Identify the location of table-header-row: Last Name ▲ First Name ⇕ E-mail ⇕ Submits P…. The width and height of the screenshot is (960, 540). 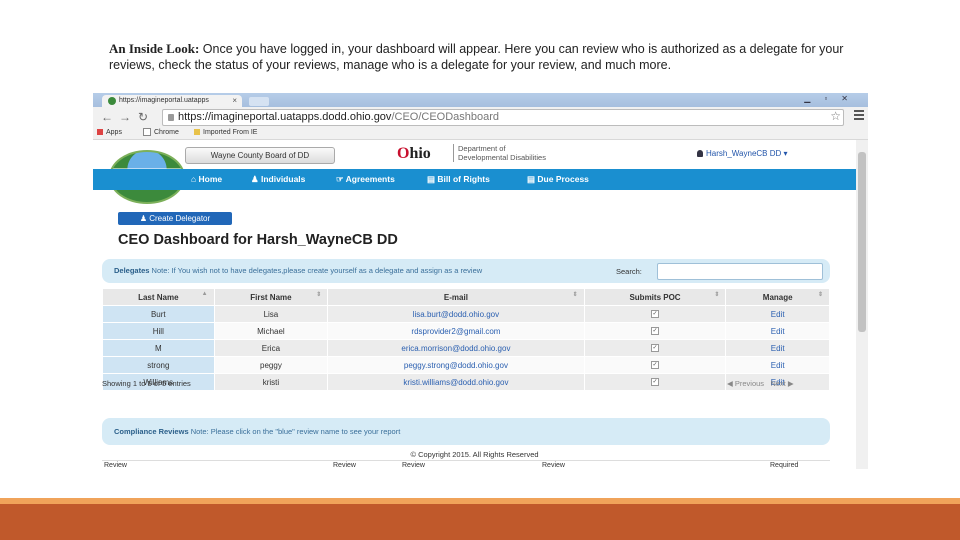
(466, 297).